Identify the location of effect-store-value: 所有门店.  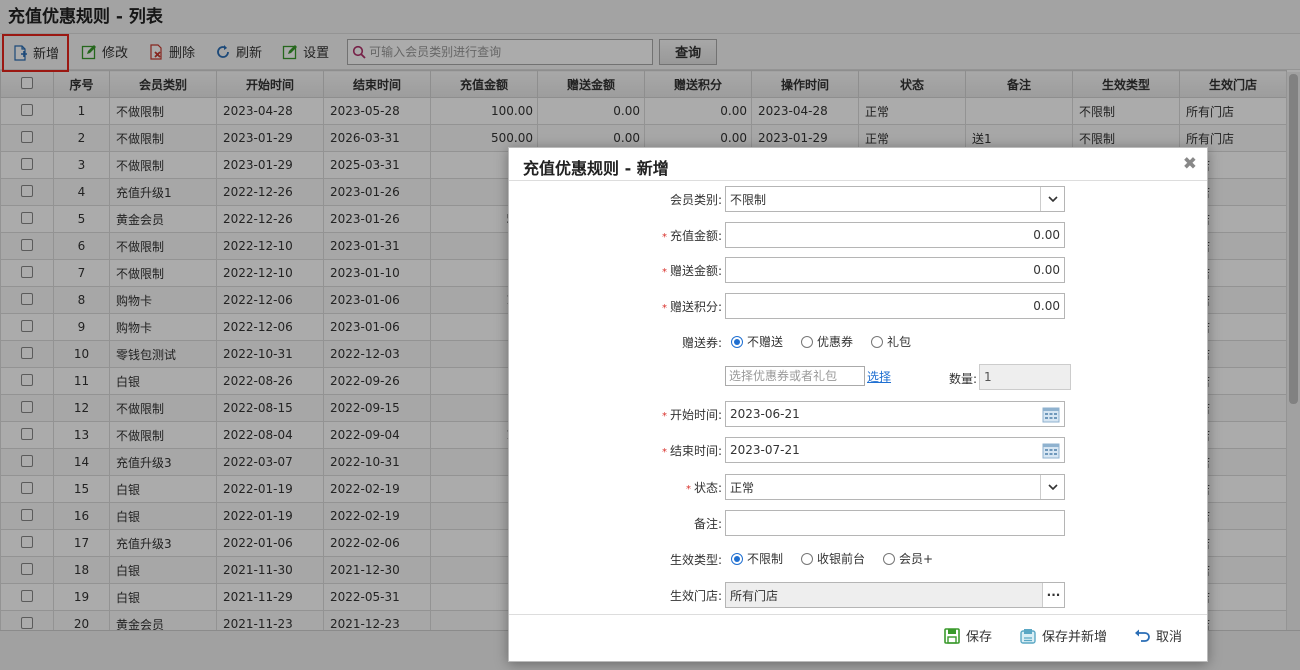
(754, 595).